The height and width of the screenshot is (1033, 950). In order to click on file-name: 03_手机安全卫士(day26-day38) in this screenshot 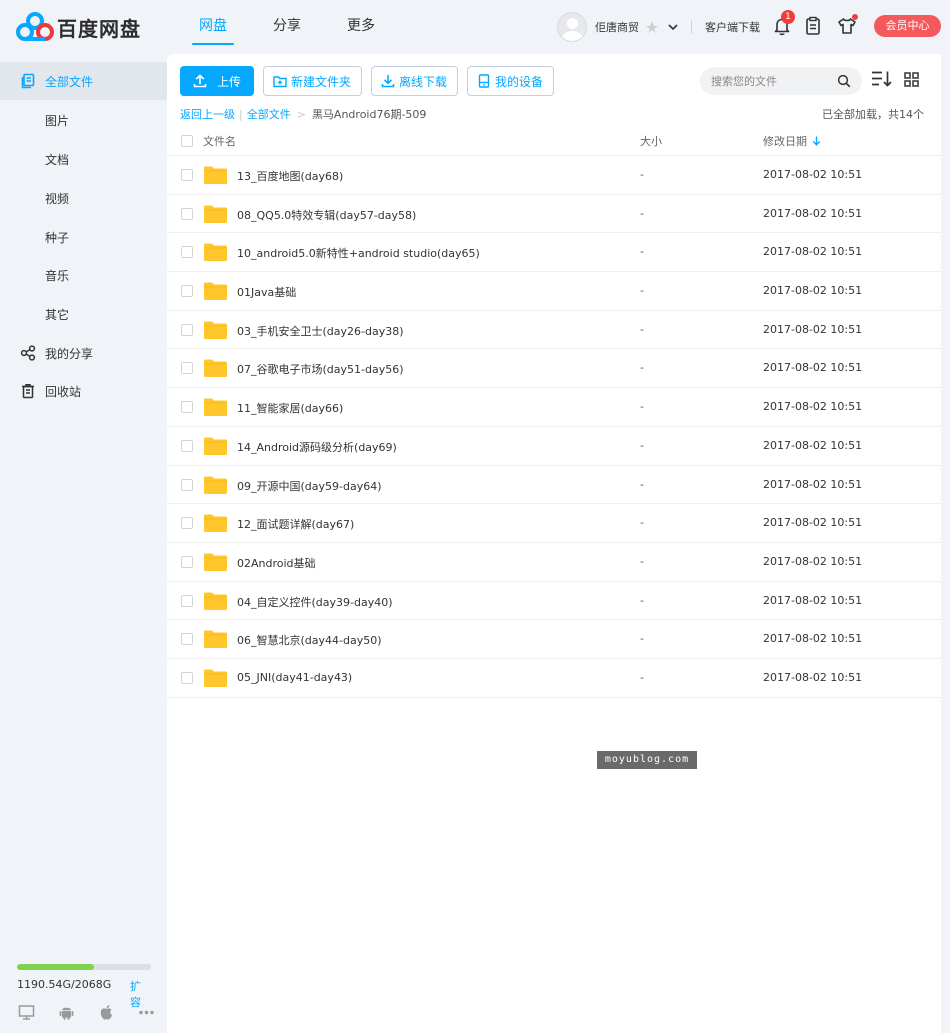, I will do `click(320, 331)`.